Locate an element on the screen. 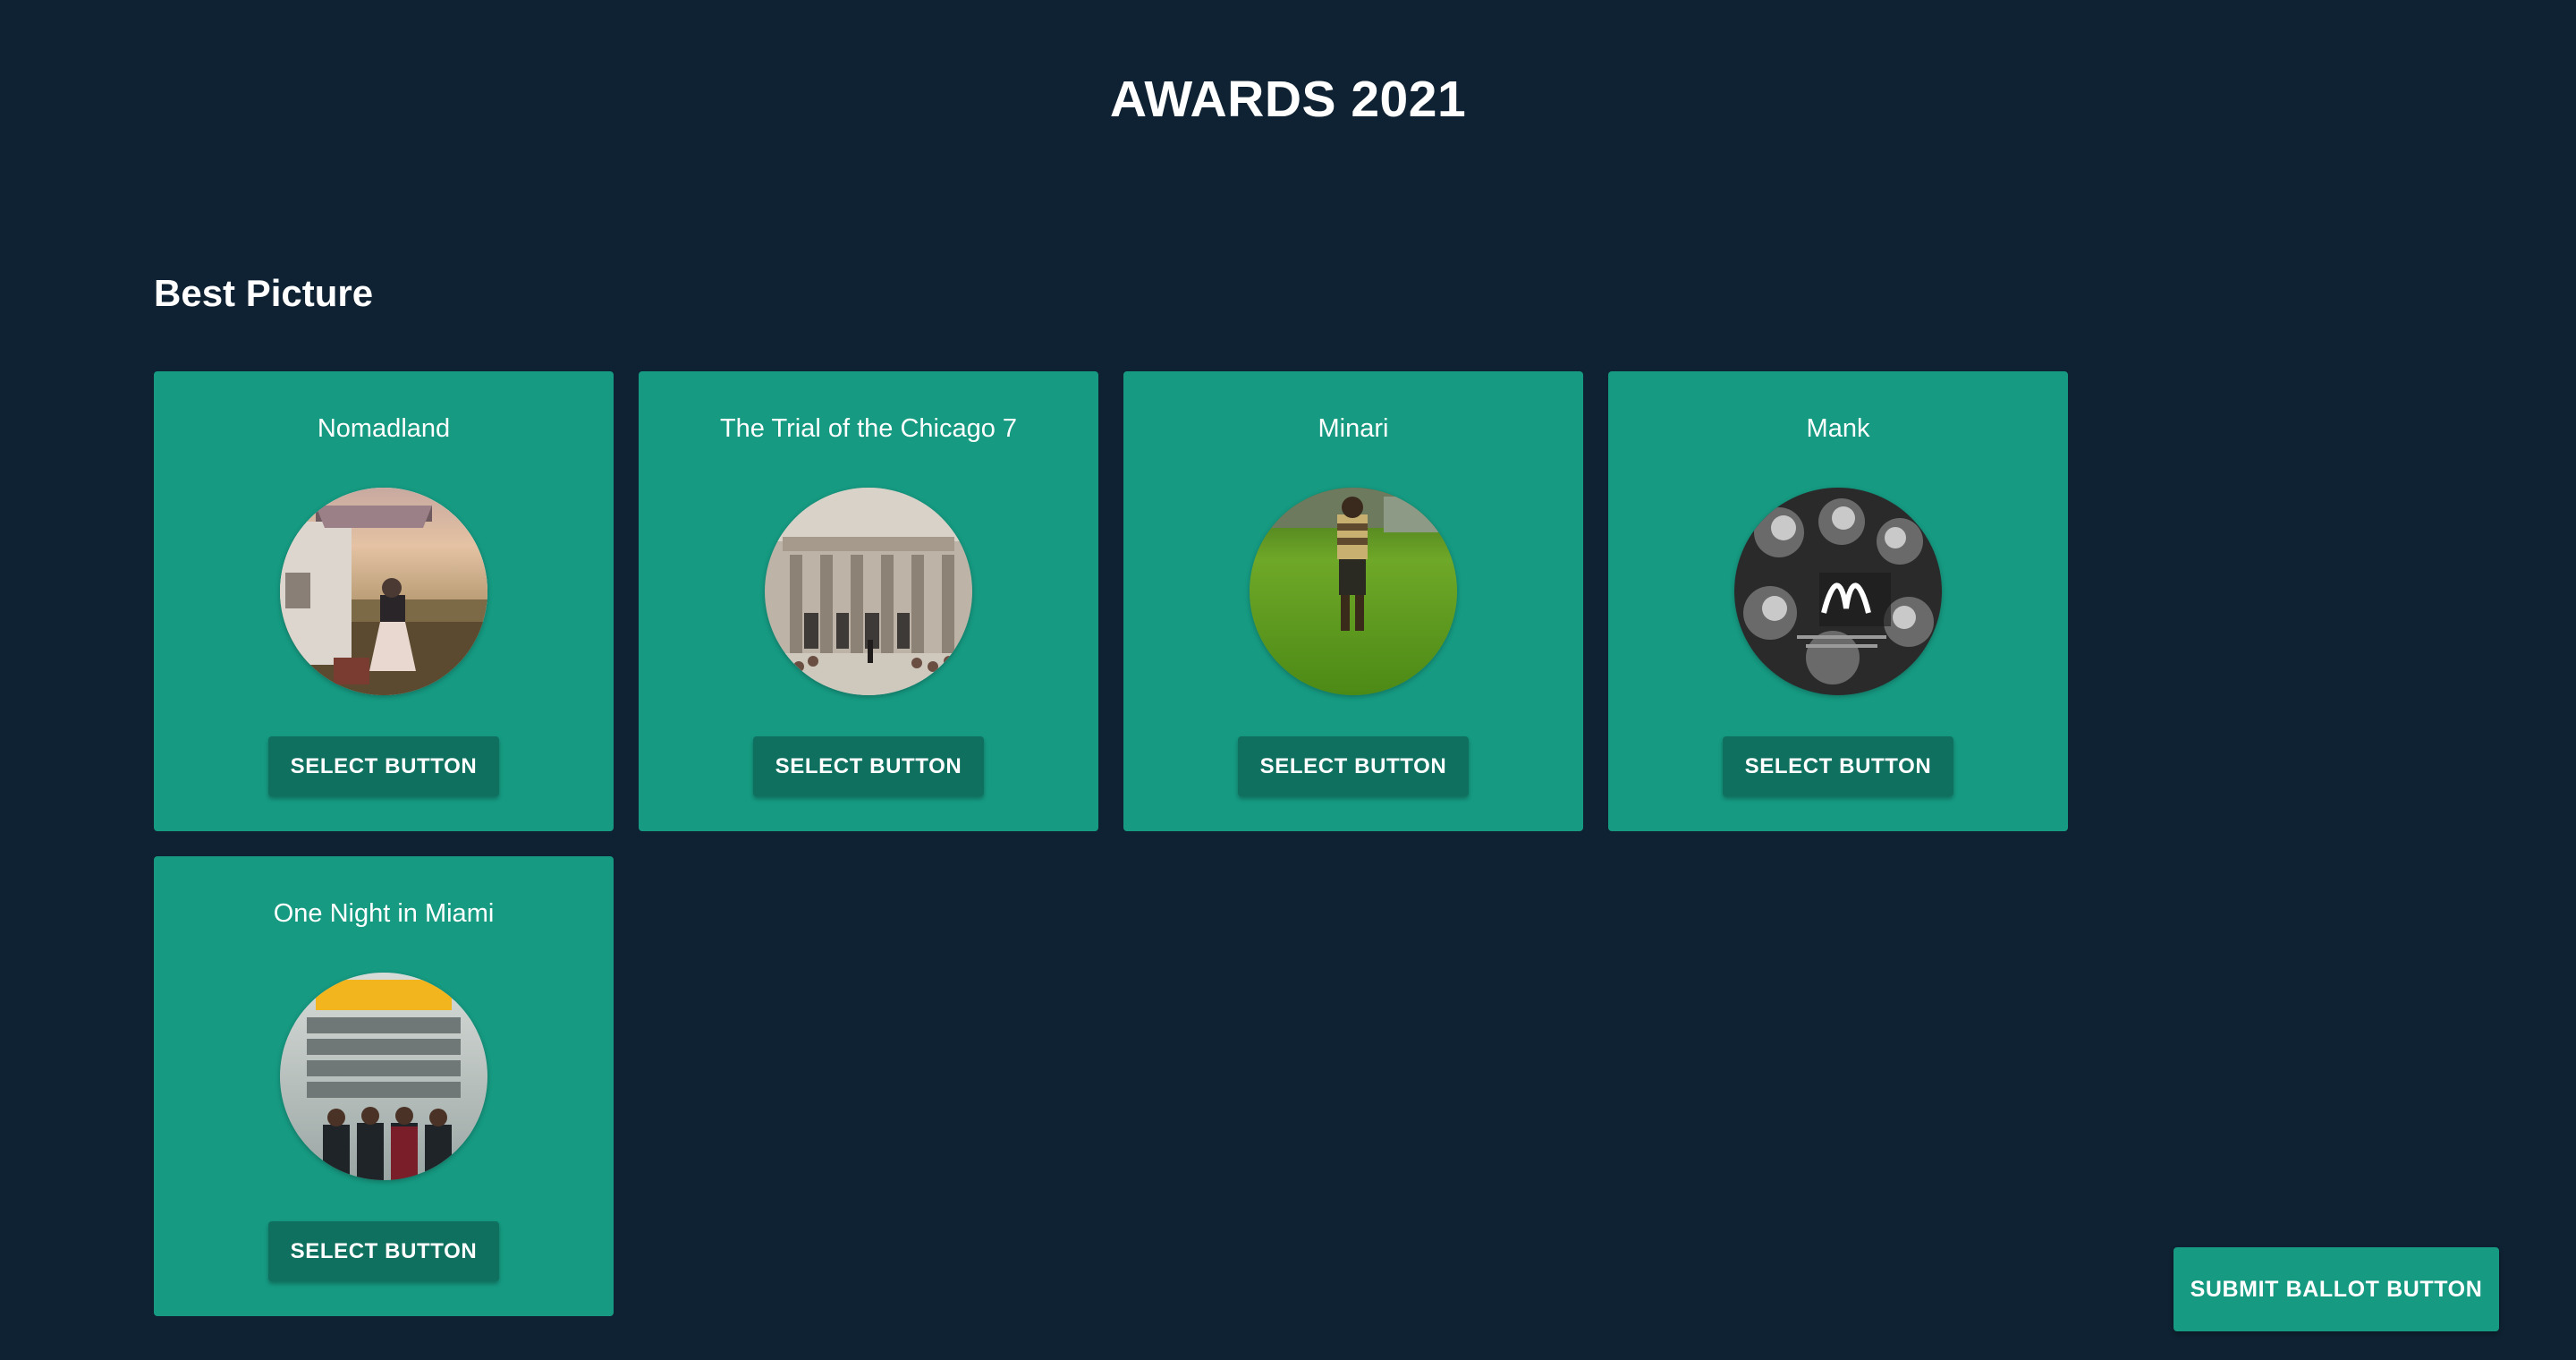  nominee-title: Nomadland is located at coordinates (384, 428).